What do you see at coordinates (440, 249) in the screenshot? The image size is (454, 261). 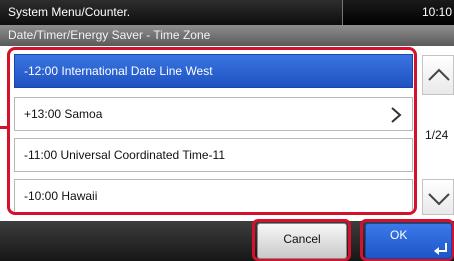 I see `enter-return-icon` at bounding box center [440, 249].